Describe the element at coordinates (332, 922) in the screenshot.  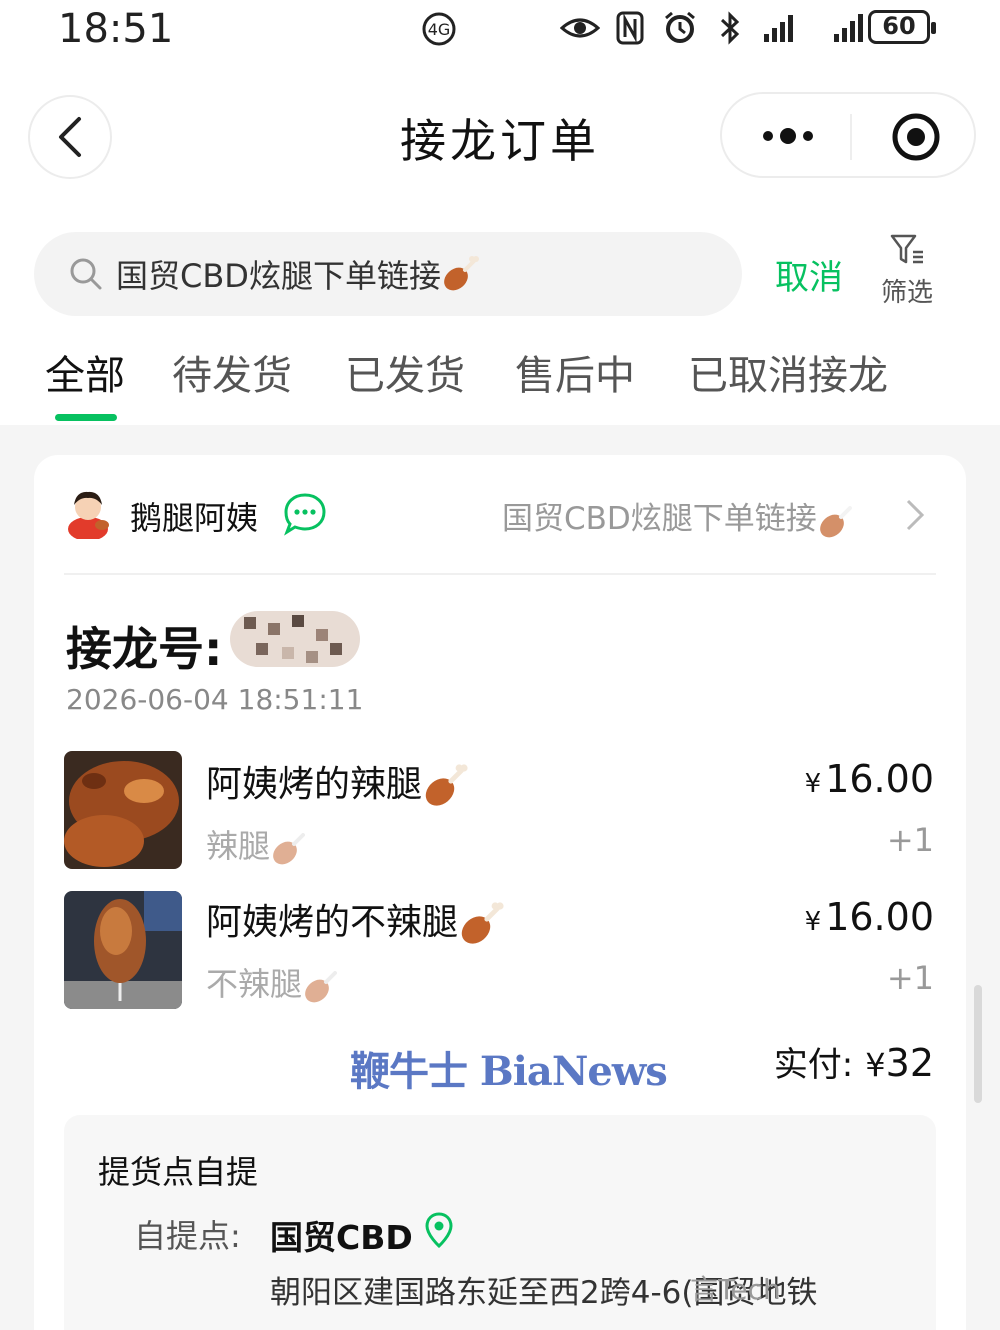
I see `product-name-text: 阿姨烤的不辣腿` at that location.